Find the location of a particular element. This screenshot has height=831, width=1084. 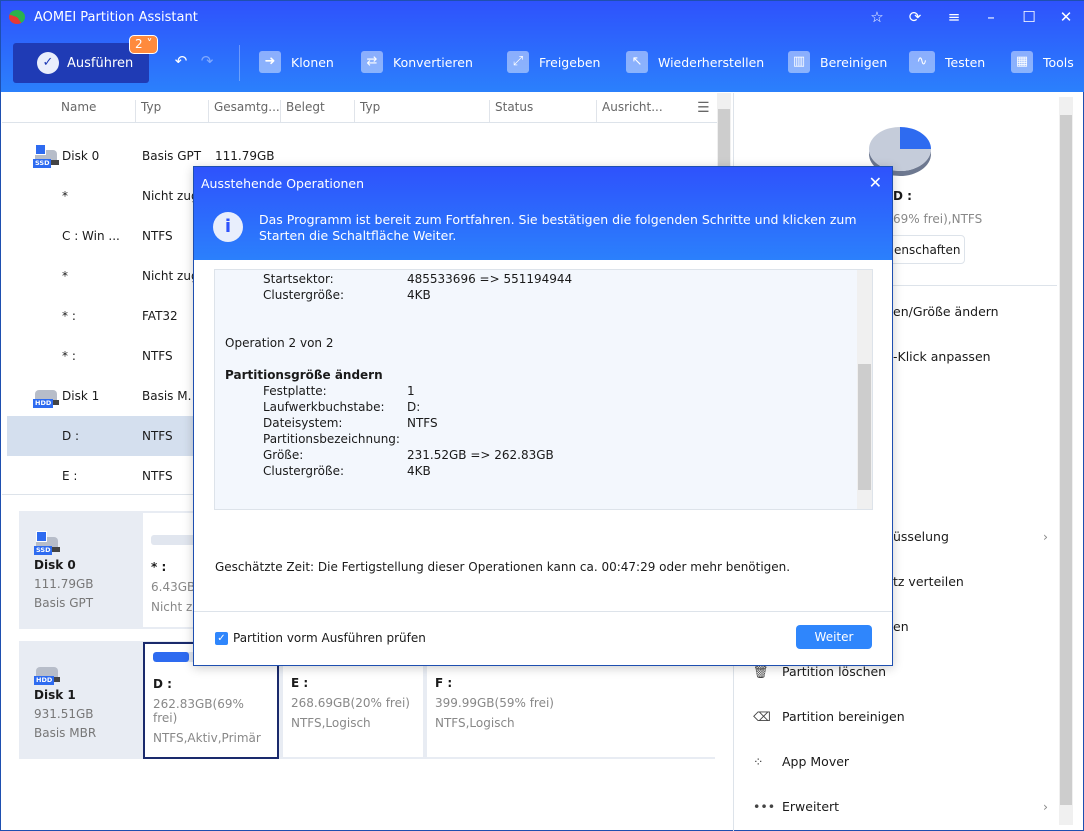

row-size: 111.79GB is located at coordinates (245, 156).